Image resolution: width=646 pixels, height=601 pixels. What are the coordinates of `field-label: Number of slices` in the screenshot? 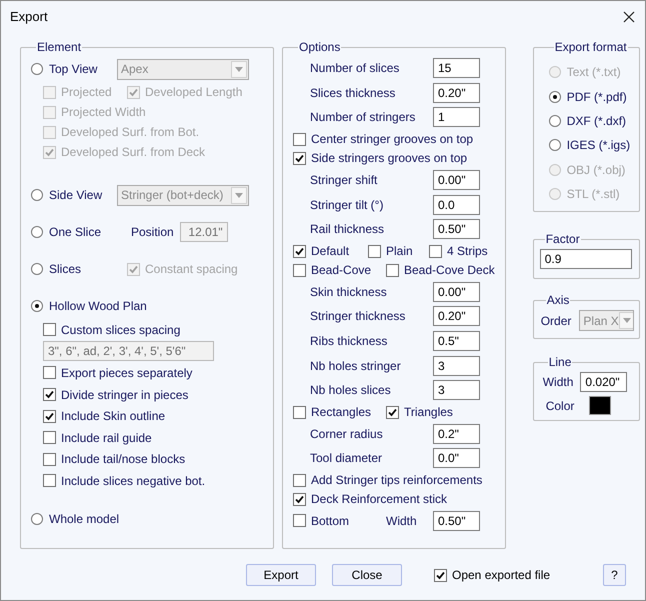 It's located at (354, 69).